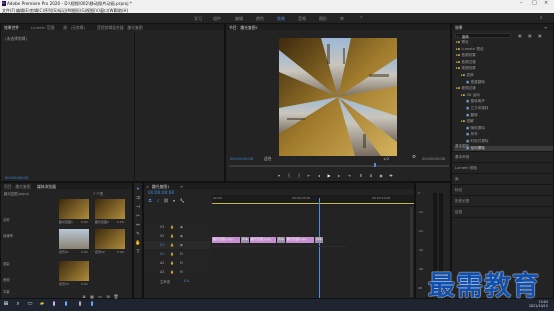 This screenshot has height=311, width=554. What do you see at coordinates (112, 213) in the screenshot?
I see `project-item: 趣光复图2 5:00` at bounding box center [112, 213].